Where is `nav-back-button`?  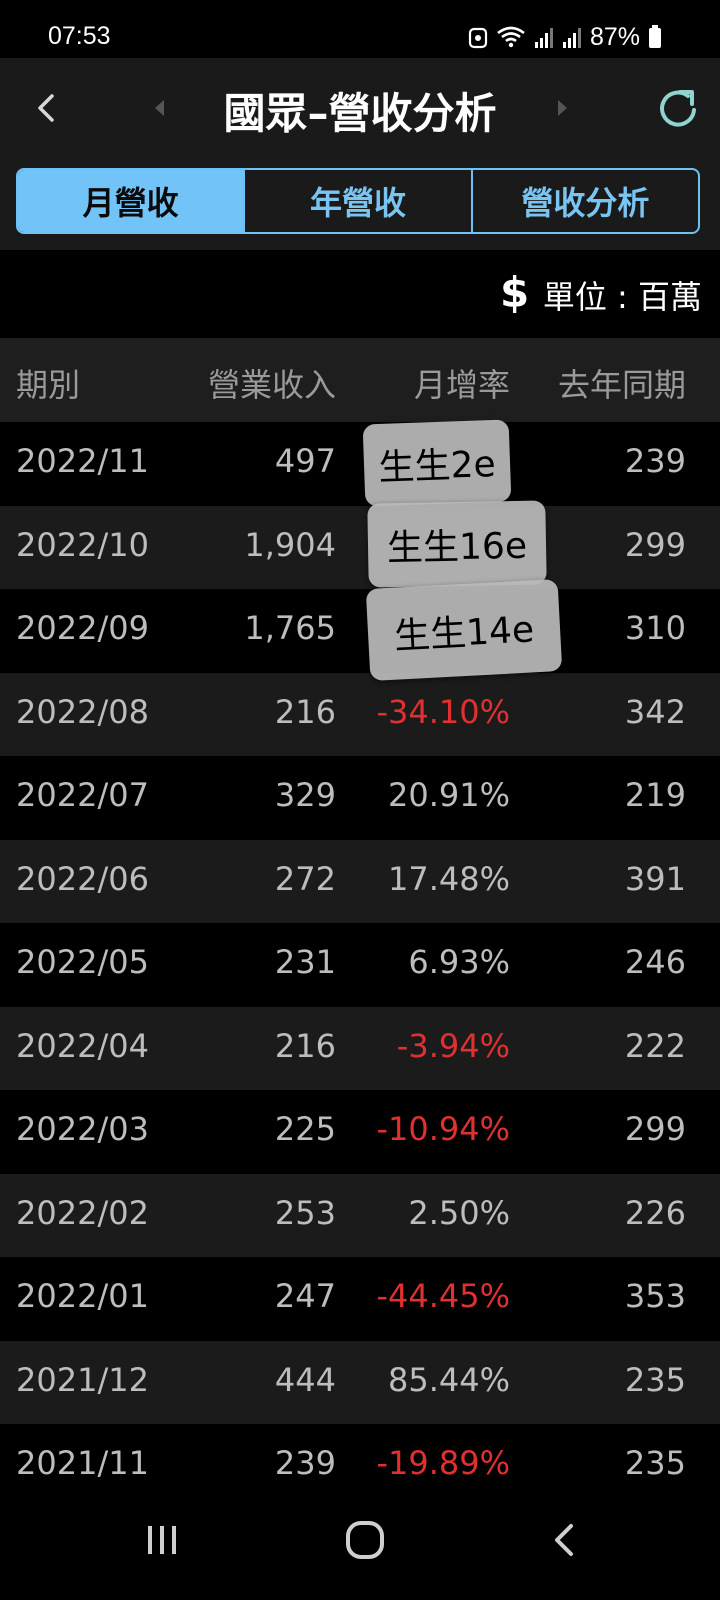
nav-back-button is located at coordinates (565, 1540).